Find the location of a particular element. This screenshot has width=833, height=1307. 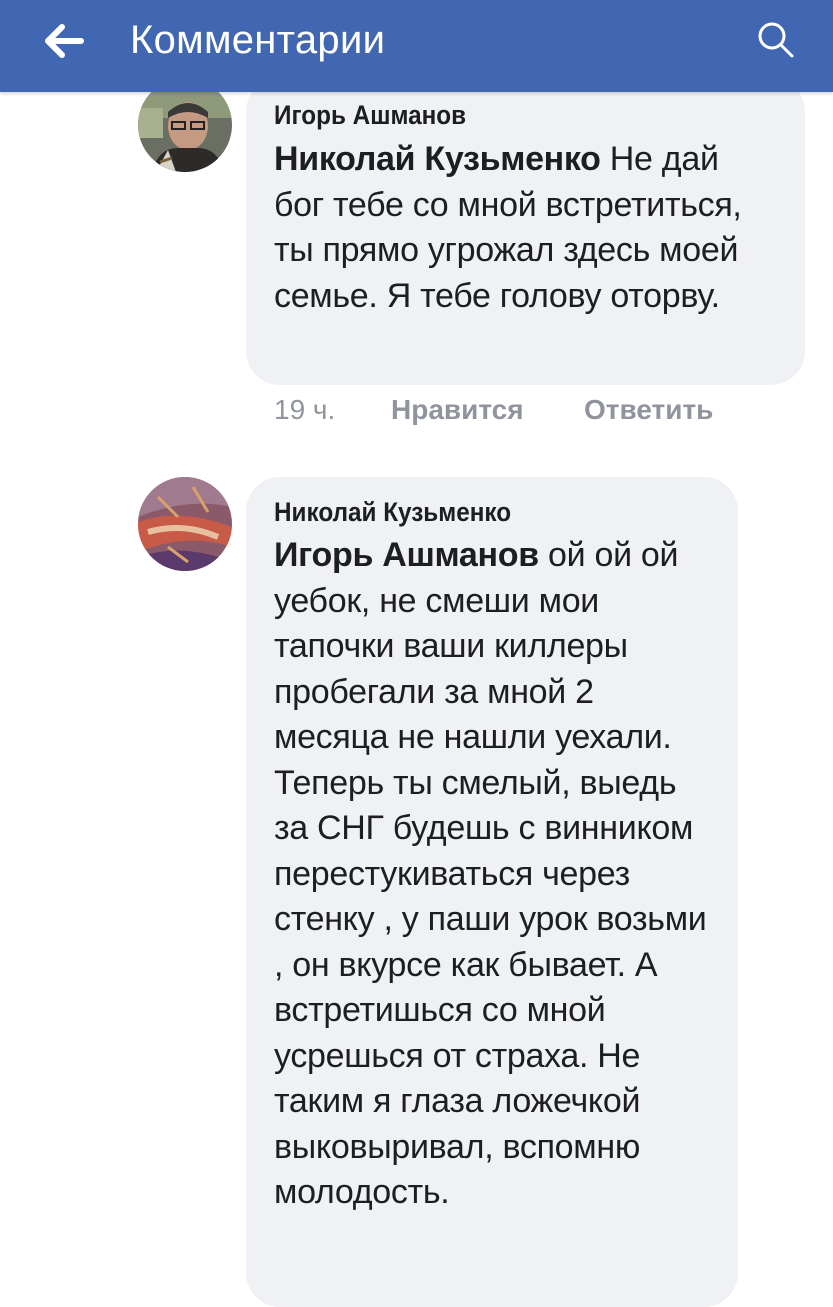

arrow-left-icon is located at coordinates (64, 41).